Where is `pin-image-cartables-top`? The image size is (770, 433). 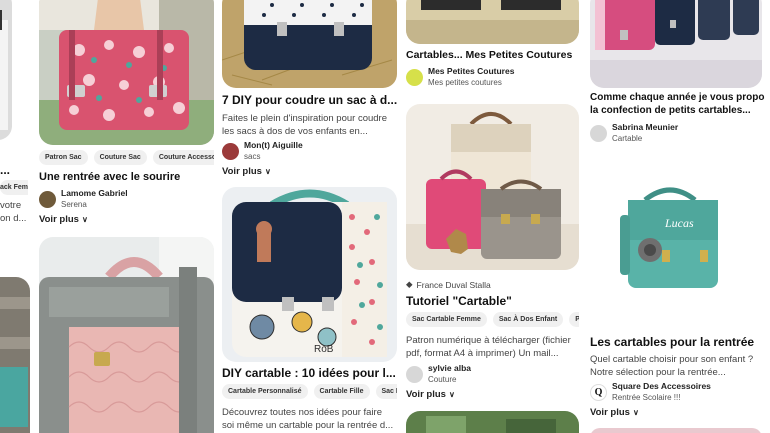
pin-image-cartables-top is located at coordinates (492, 22).